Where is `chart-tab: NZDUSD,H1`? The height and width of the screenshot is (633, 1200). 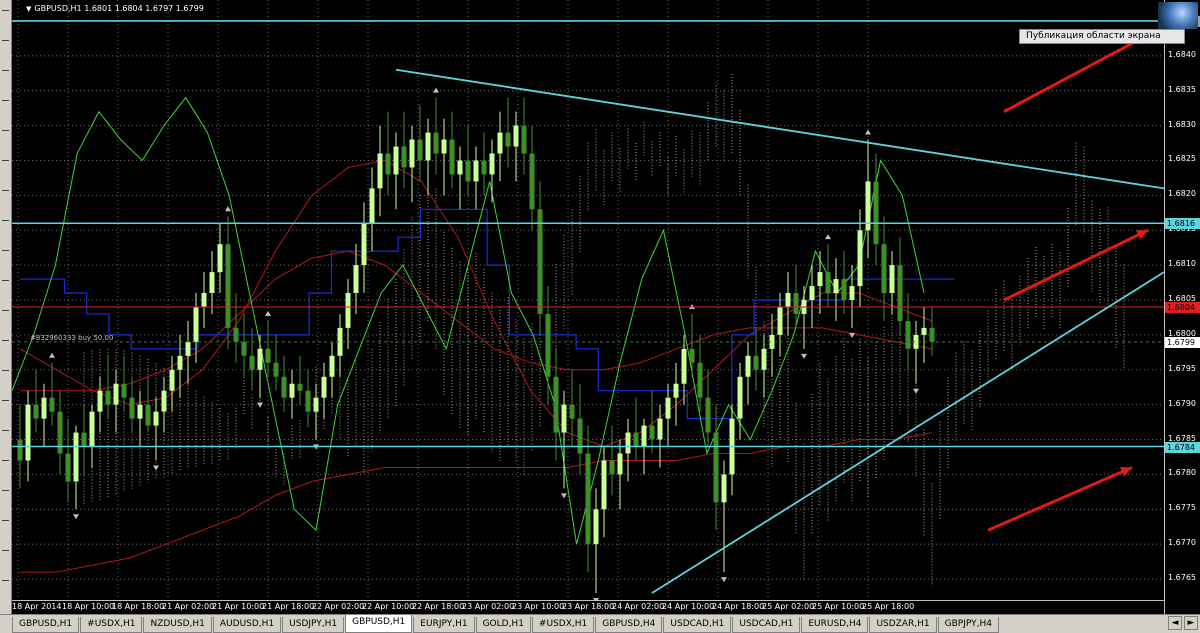 chart-tab: NZDUSD,H1 is located at coordinates (177, 625).